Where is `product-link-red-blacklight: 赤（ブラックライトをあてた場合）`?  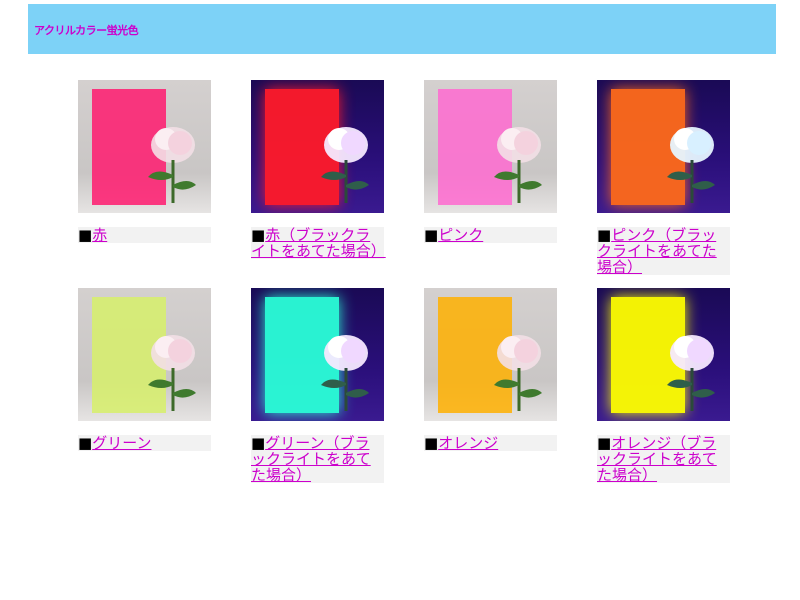 product-link-red-blacklight: 赤（ブラックライトをあてた場合） is located at coordinates (318, 243).